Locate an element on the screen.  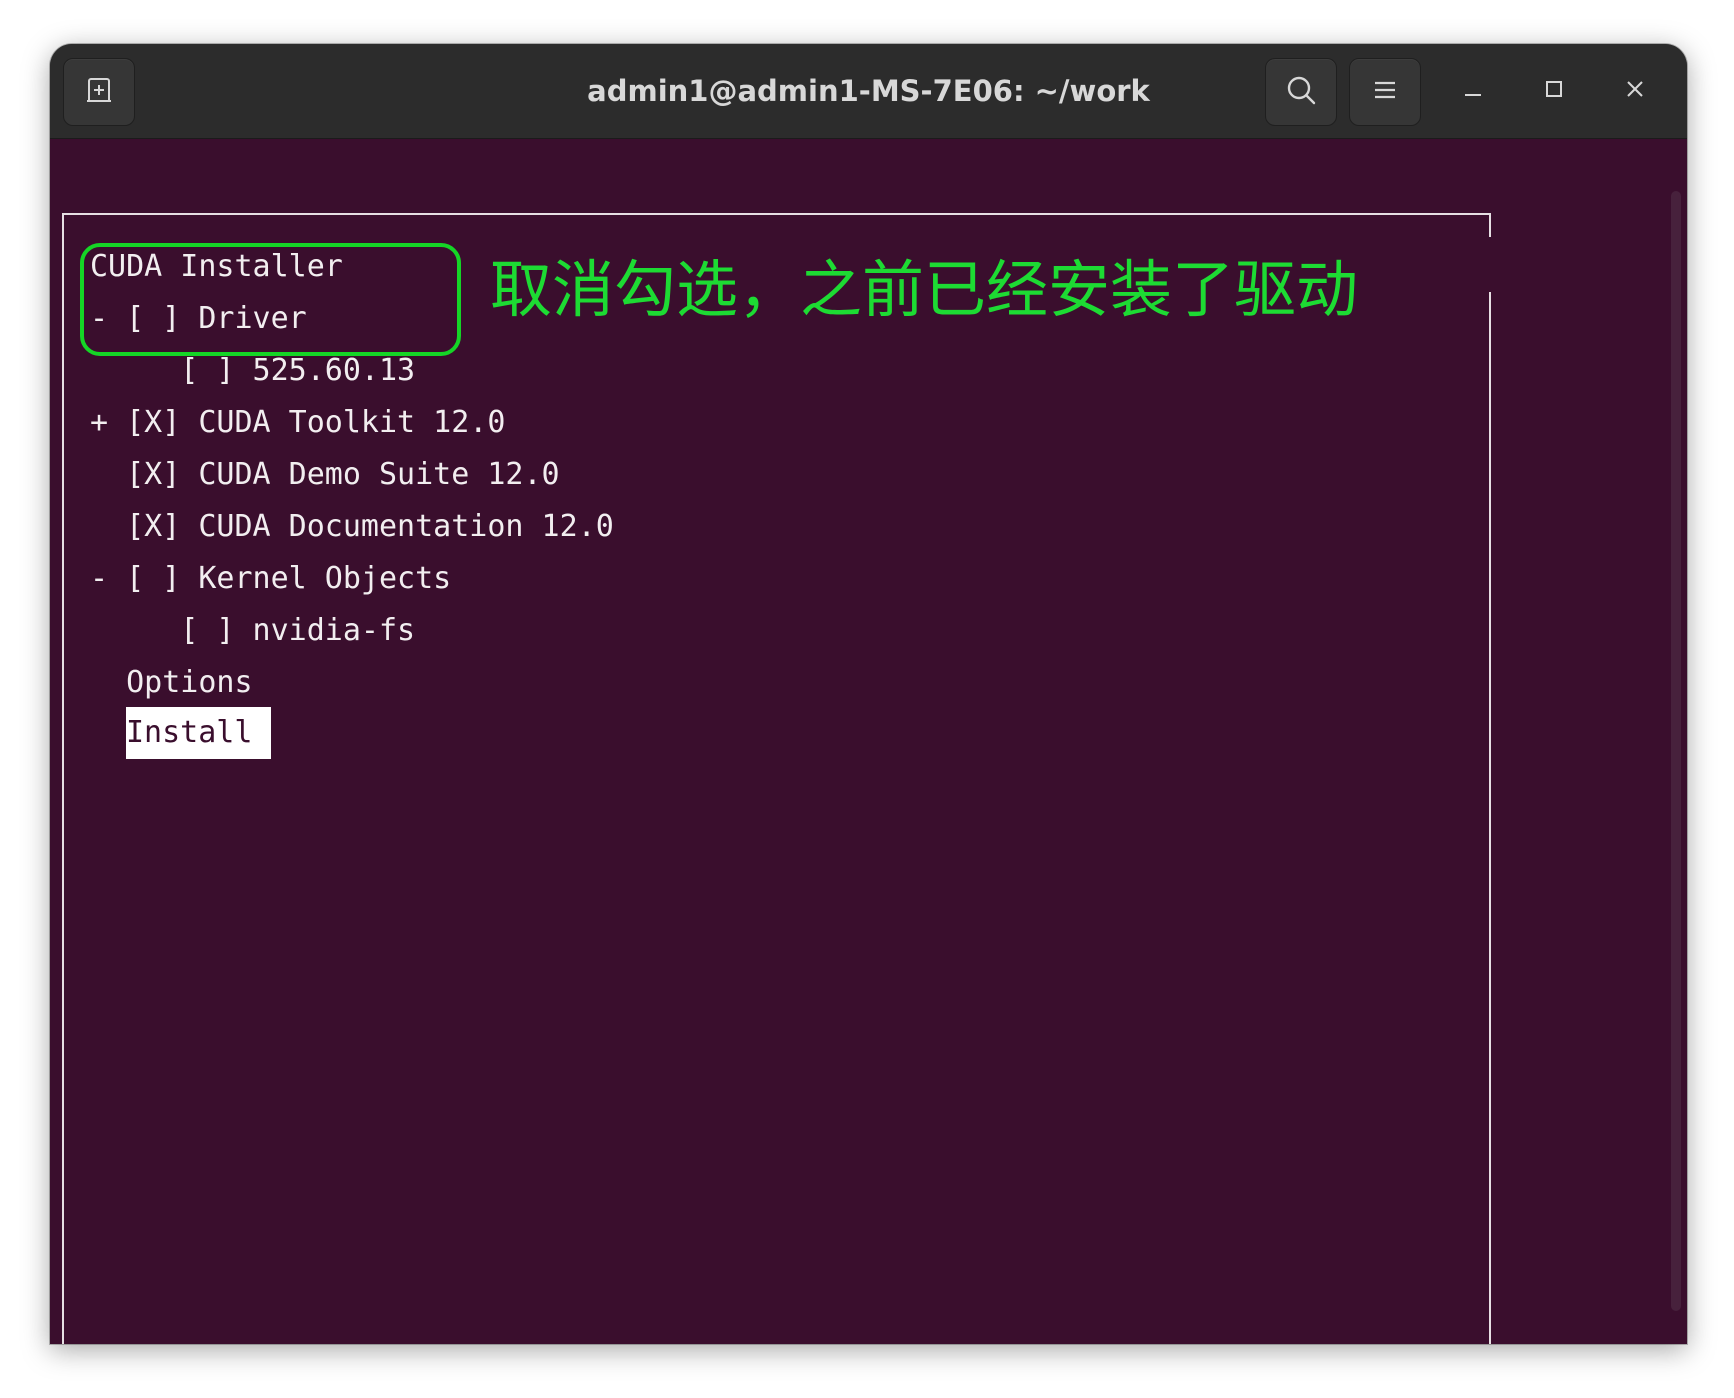
dialog-border-left is located at coordinates (63, 778).